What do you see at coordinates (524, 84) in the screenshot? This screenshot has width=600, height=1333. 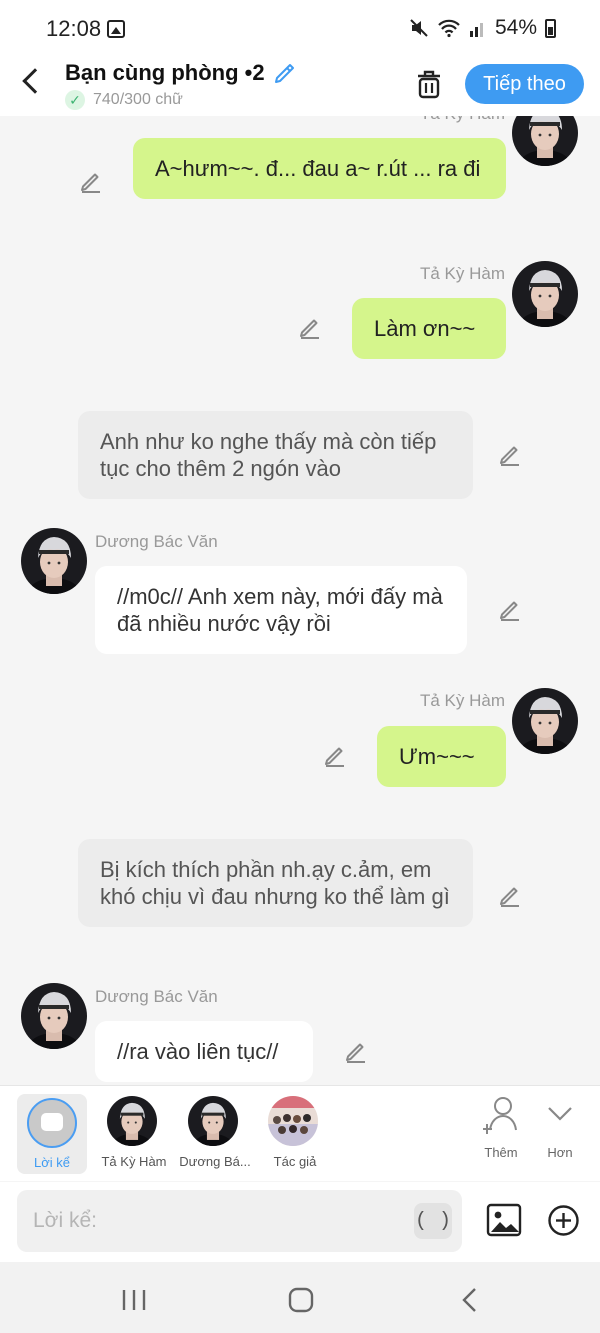 I see `next-button: Tiếp theo` at bounding box center [524, 84].